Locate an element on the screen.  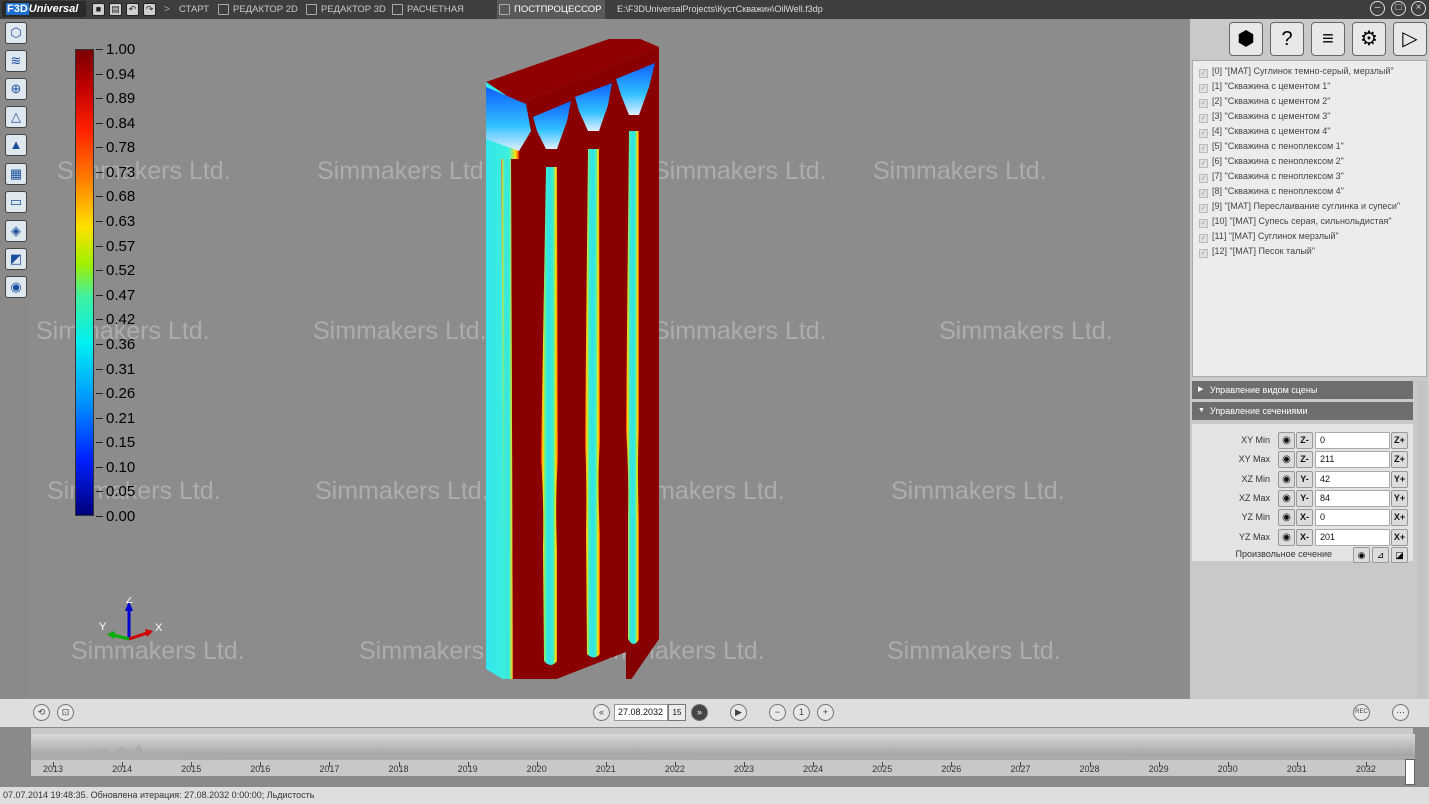
rewind-icon: « is located at coordinates (601, 712).